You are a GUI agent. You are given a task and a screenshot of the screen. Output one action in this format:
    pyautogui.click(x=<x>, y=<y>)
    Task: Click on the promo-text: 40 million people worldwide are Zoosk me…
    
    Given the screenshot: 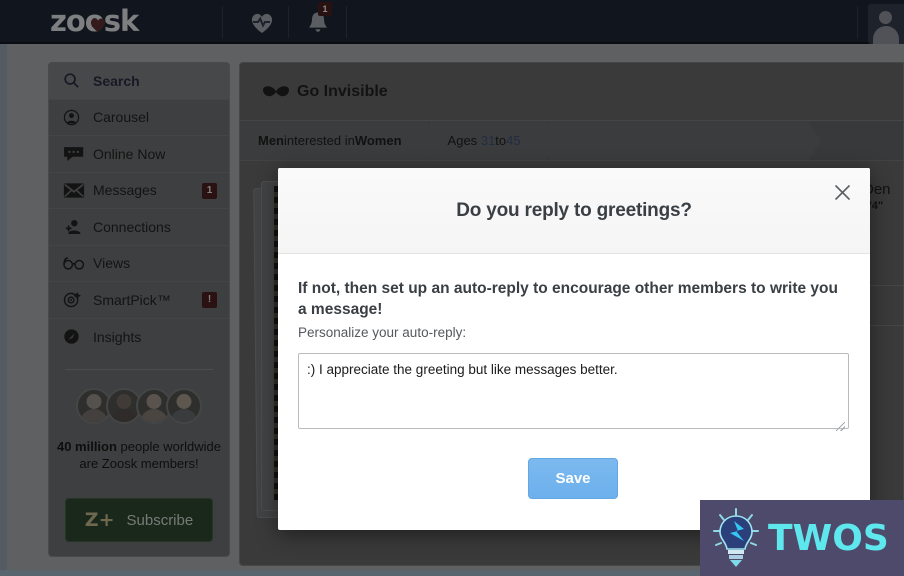 What is the action you would take?
    pyautogui.click(x=139, y=455)
    